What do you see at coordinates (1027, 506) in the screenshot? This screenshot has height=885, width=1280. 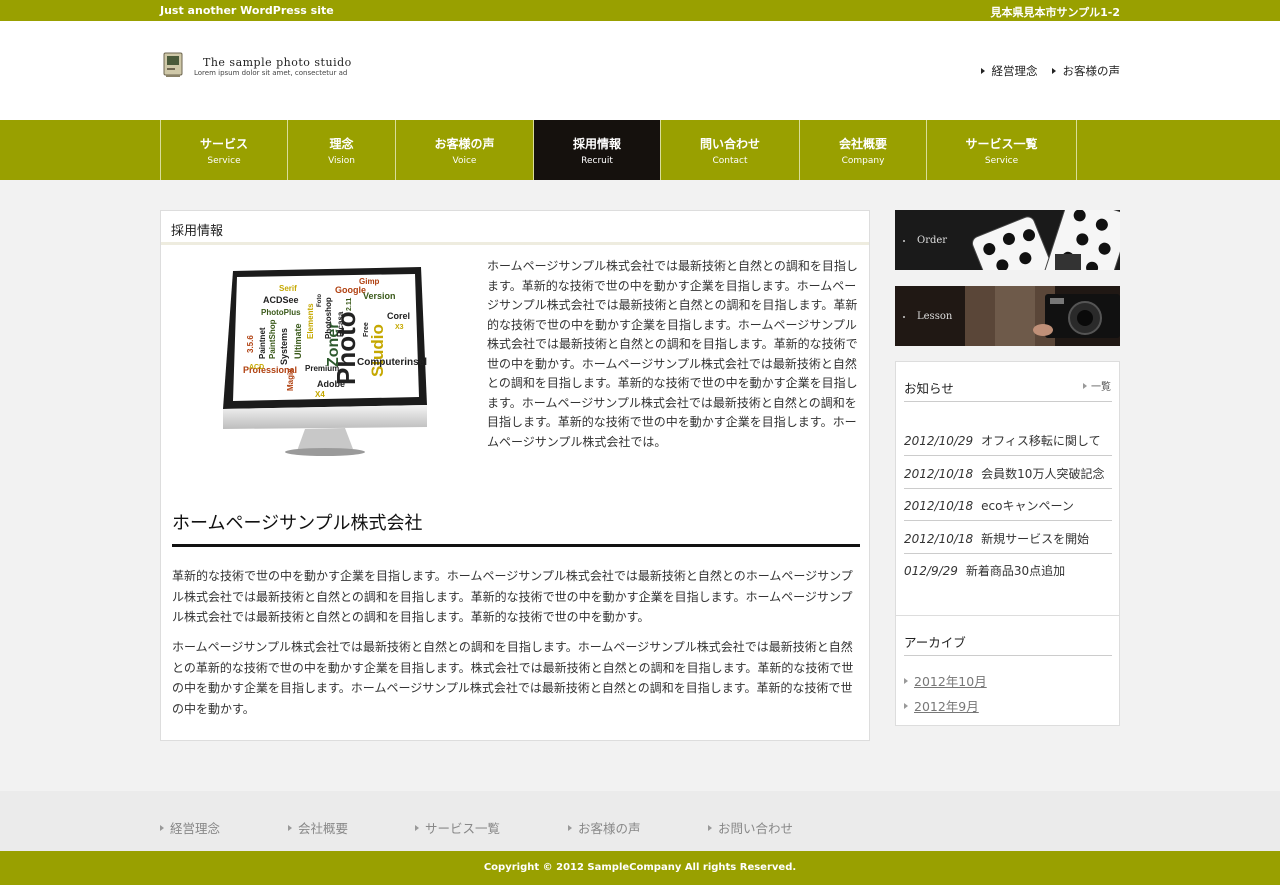 I see `news-text: ecoキャンペーン` at bounding box center [1027, 506].